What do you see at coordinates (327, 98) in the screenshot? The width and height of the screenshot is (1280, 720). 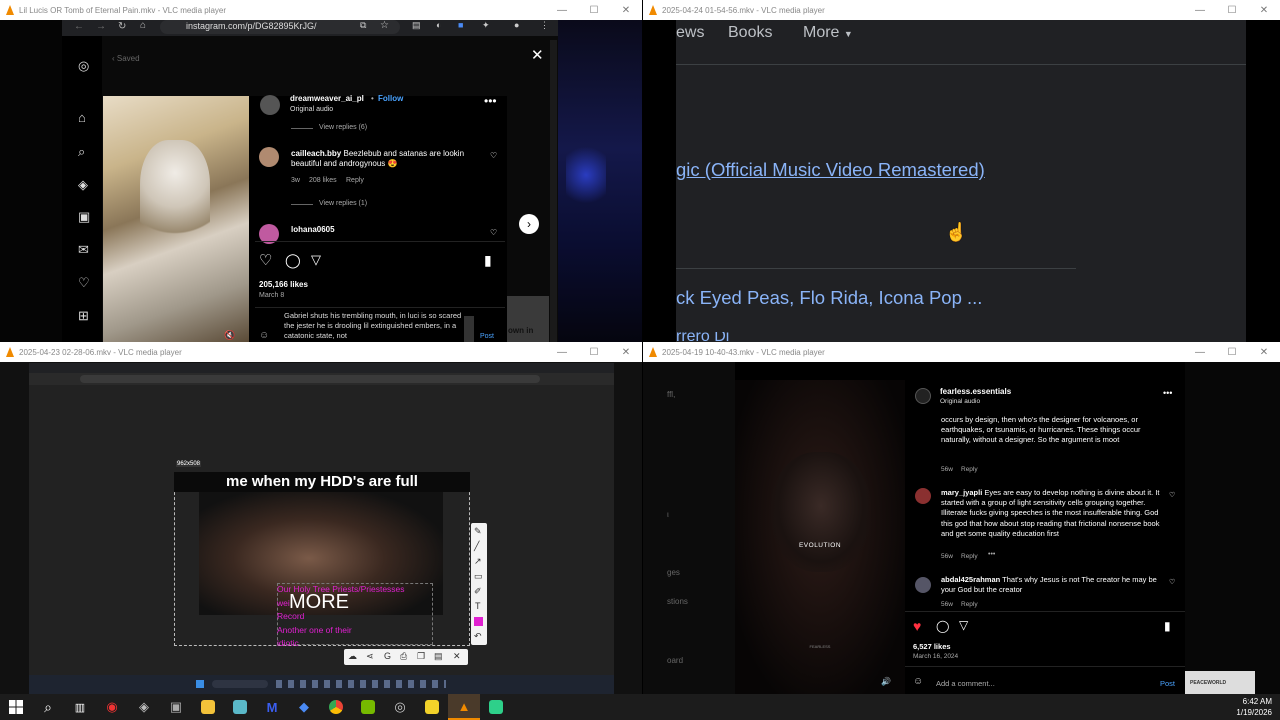 I see `post-username: dreamweaver_ai_pl` at bounding box center [327, 98].